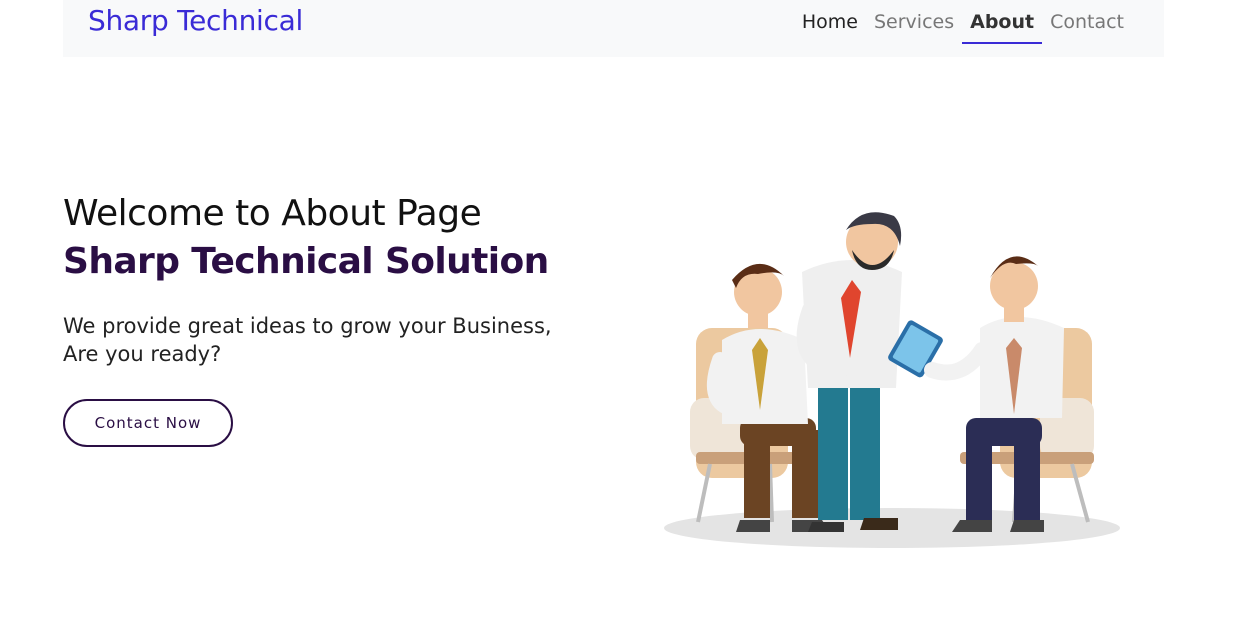  What do you see at coordinates (1087, 27) in the screenshot?
I see `nav-link-contact: Contact` at bounding box center [1087, 27].